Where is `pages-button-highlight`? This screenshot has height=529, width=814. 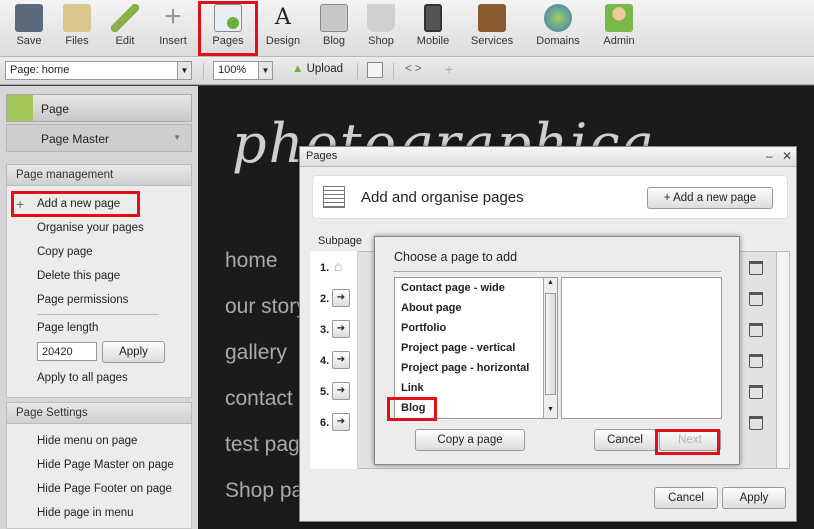
pages-button-highlight is located at coordinates (228, 28).